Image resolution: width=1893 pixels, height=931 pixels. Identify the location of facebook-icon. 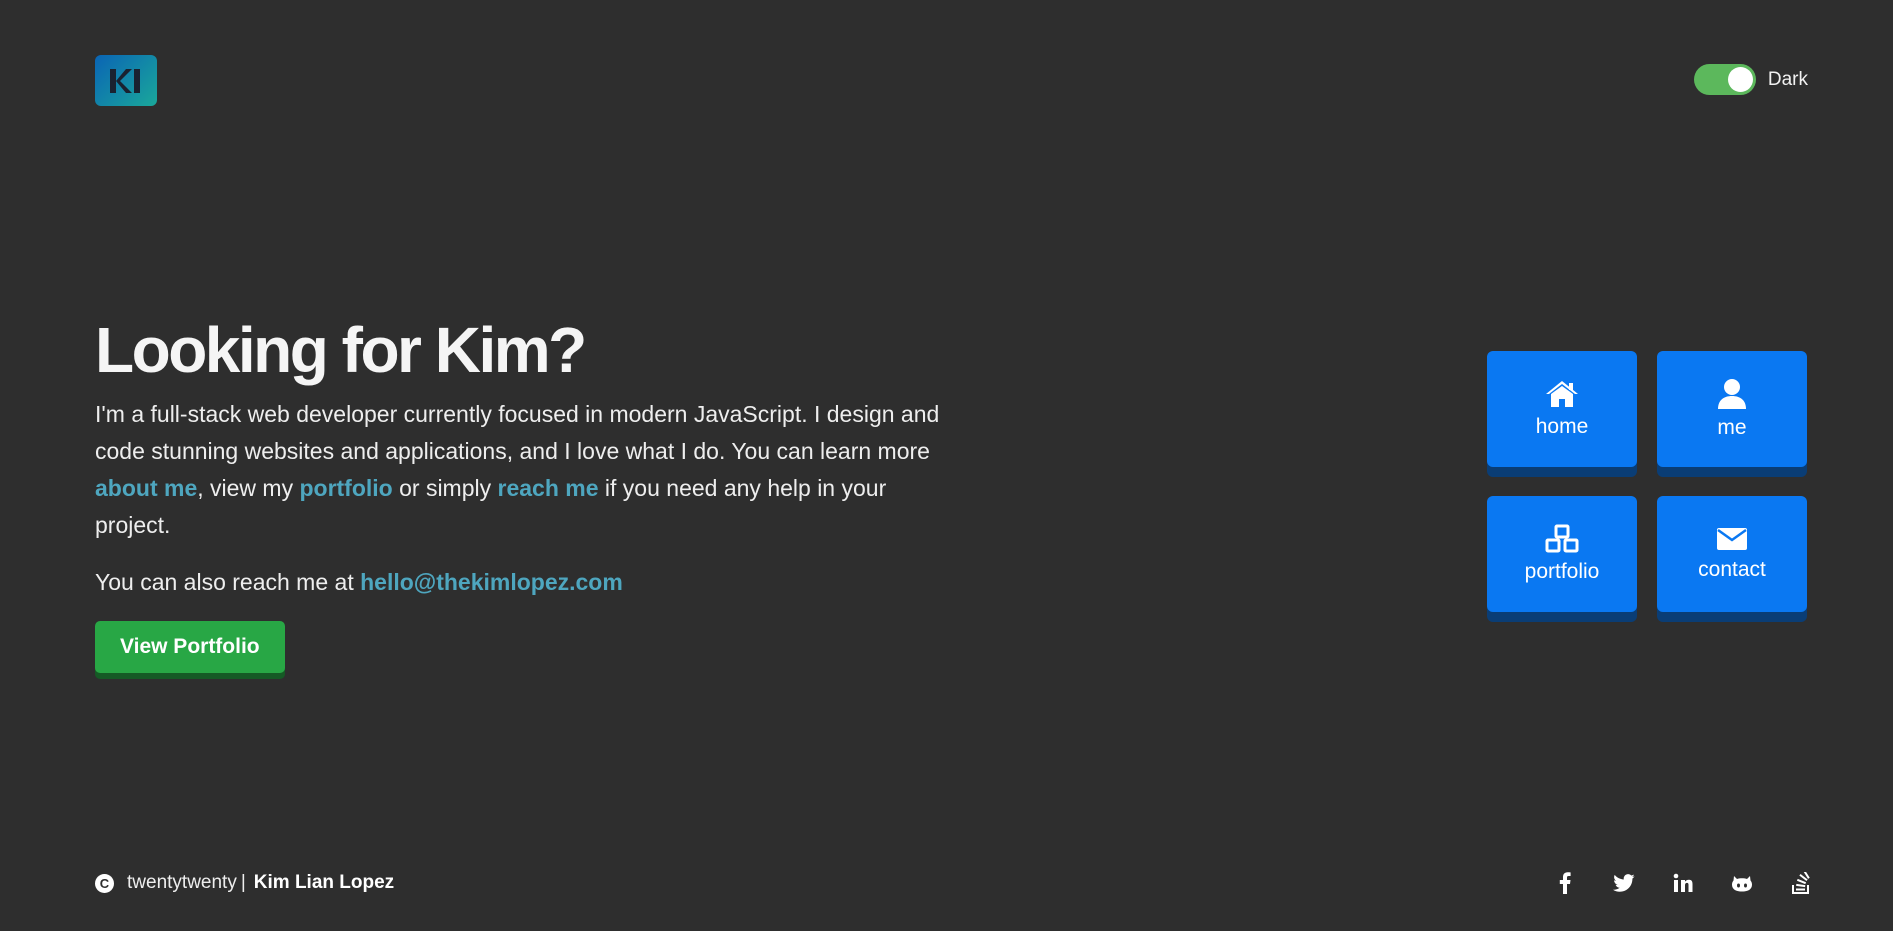
(1565, 883).